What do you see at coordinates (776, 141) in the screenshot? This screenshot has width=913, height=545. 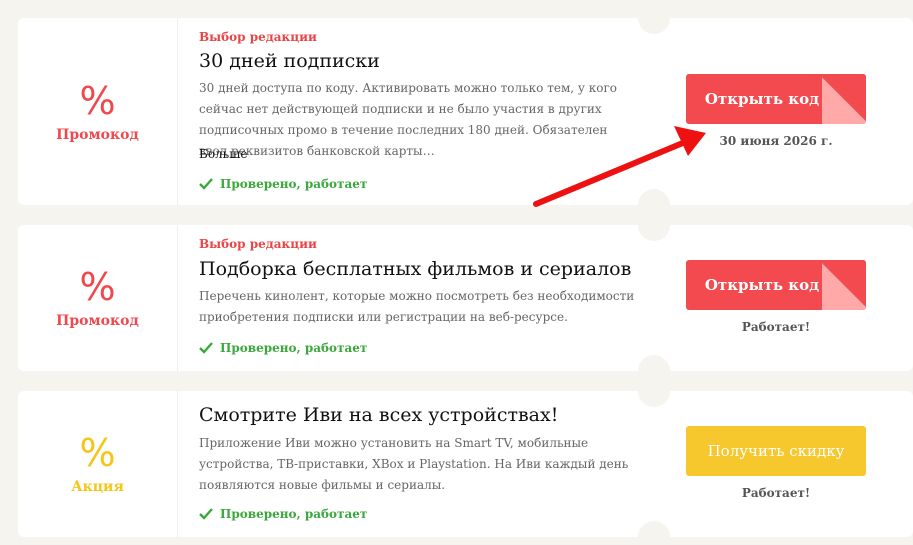 I see `expiry-date: 30 июня 2026 г.` at bounding box center [776, 141].